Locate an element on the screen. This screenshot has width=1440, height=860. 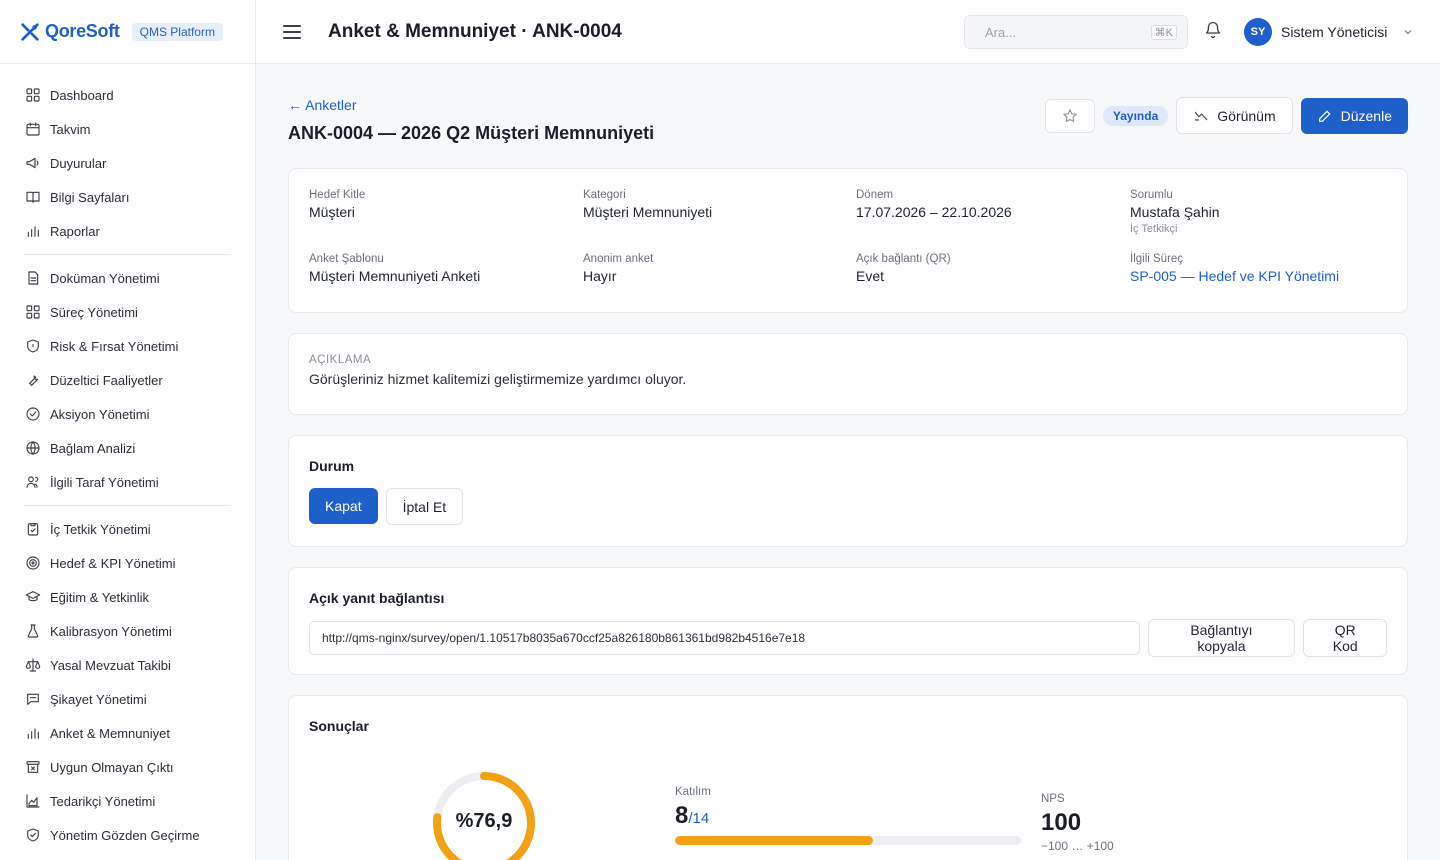
nav-divider is located at coordinates (127, 254).